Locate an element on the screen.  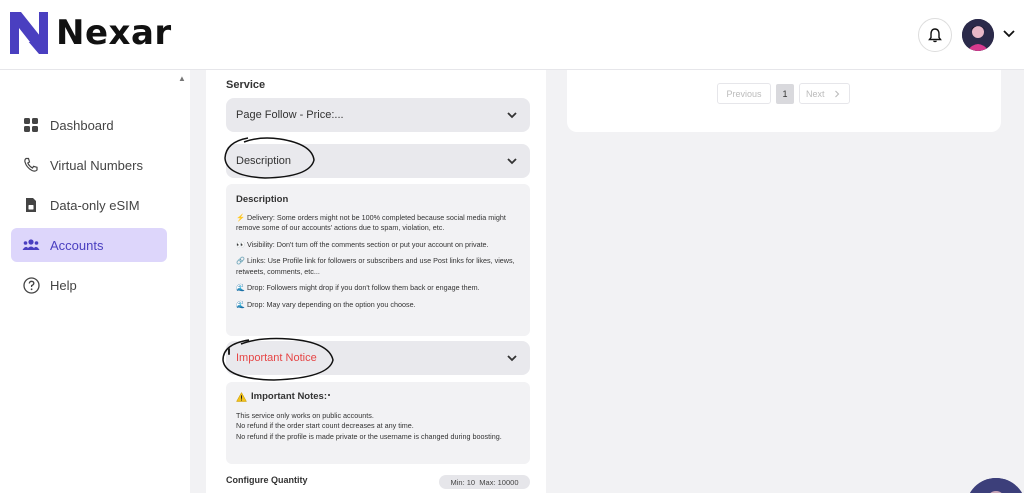
important-notice-toggle: Important Notice is located at coordinates (378, 358).